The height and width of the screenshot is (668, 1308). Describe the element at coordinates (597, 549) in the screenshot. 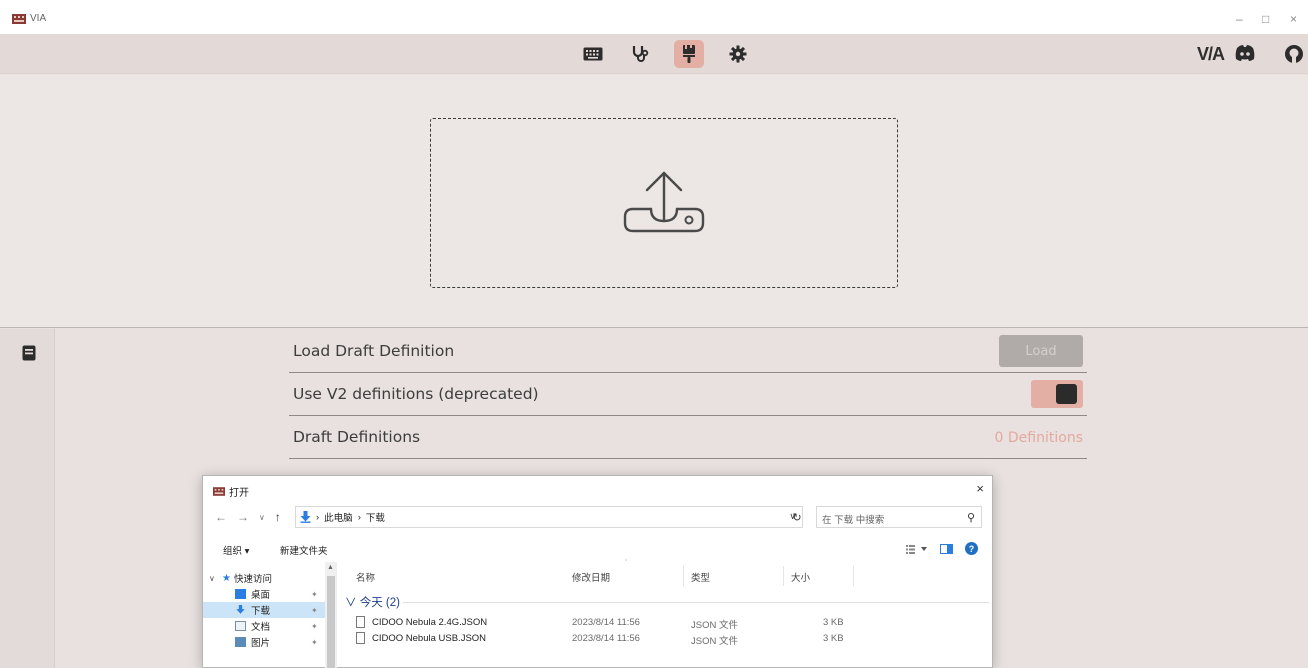

I see `dialog-command-bar: 组织 ▾ 新建文件夹 ?` at that location.